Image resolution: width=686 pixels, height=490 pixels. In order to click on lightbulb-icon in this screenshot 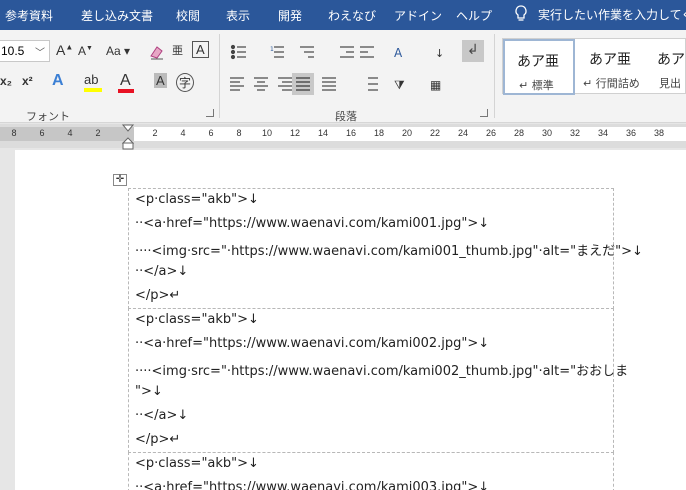, I will do `click(521, 13)`.